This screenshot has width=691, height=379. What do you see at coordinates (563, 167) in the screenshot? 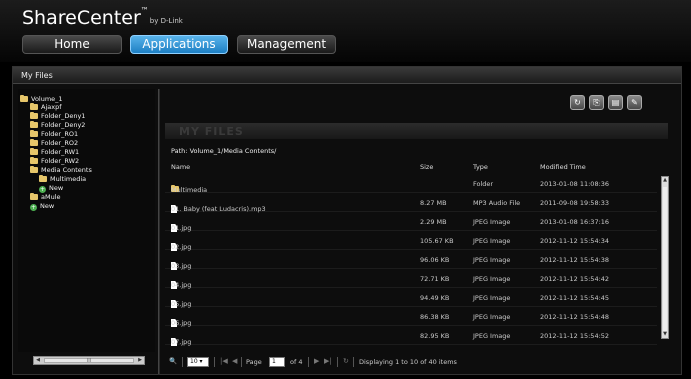
I see `column-header-modified: Modified Time` at bounding box center [563, 167].